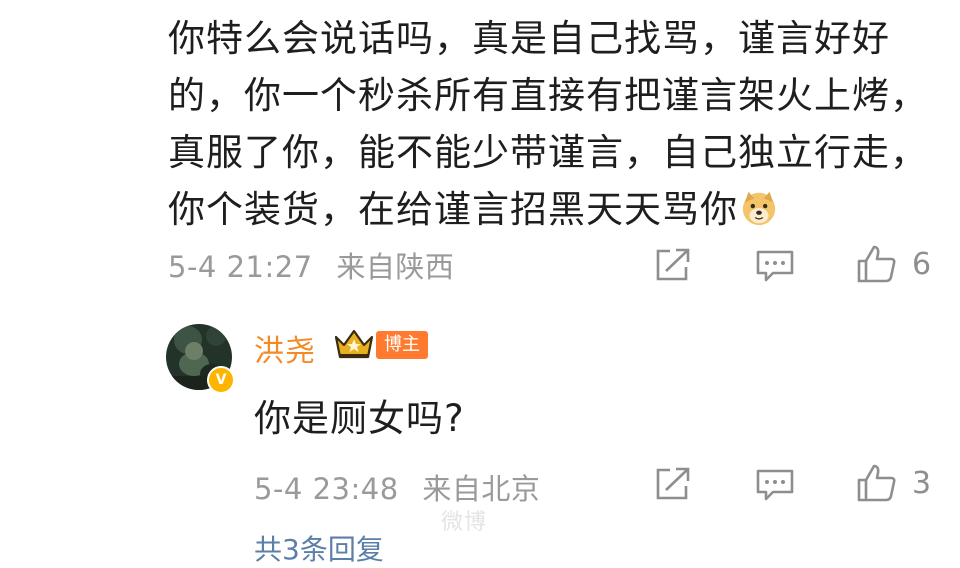 This screenshot has height=568, width=960. Describe the element at coordinates (922, 264) in the screenshot. I see `like-count: 6` at that location.